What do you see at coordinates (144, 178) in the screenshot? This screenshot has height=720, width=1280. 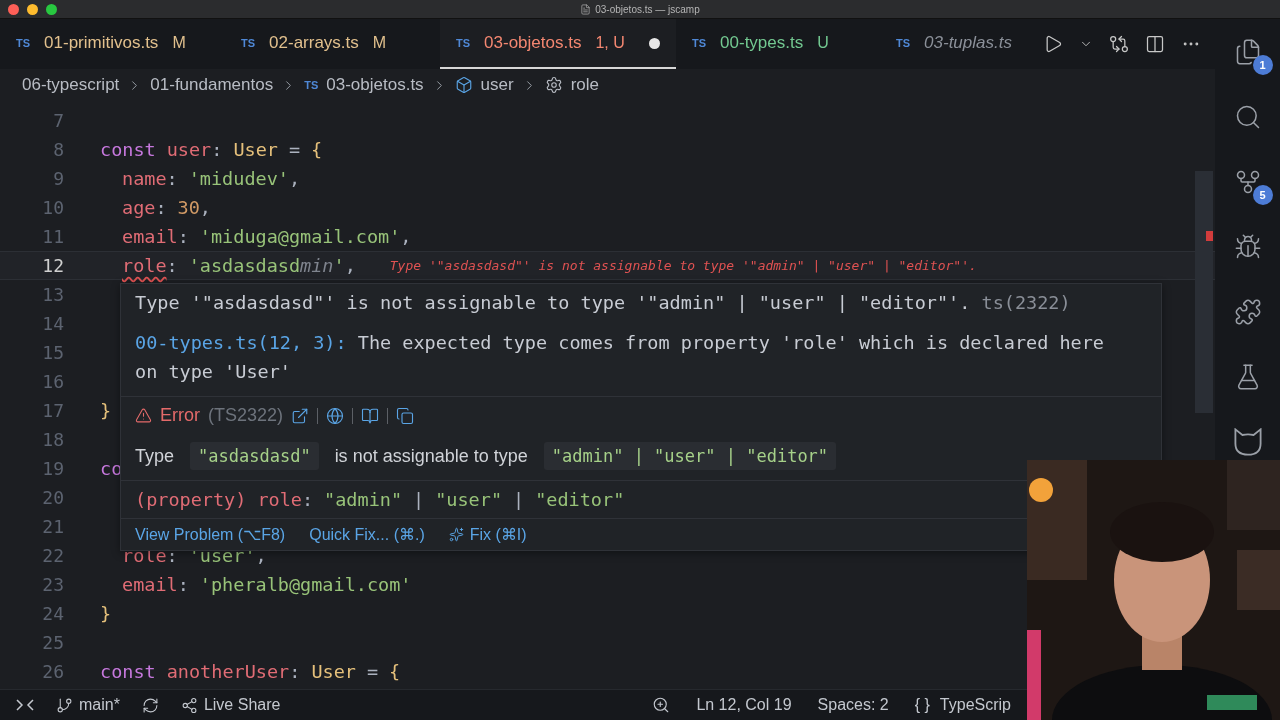 I see `code-token: name` at bounding box center [144, 178].